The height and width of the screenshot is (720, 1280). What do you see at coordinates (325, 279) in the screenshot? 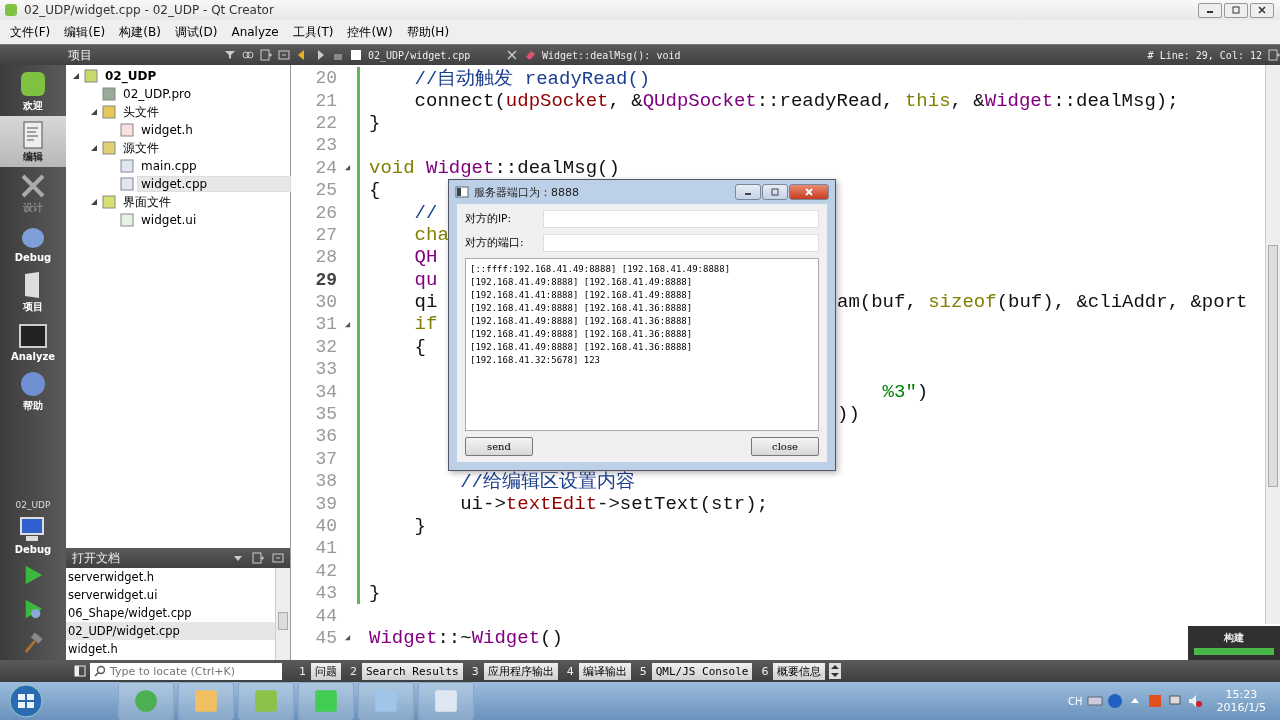
I see `line-number: 29` at bounding box center [325, 279].